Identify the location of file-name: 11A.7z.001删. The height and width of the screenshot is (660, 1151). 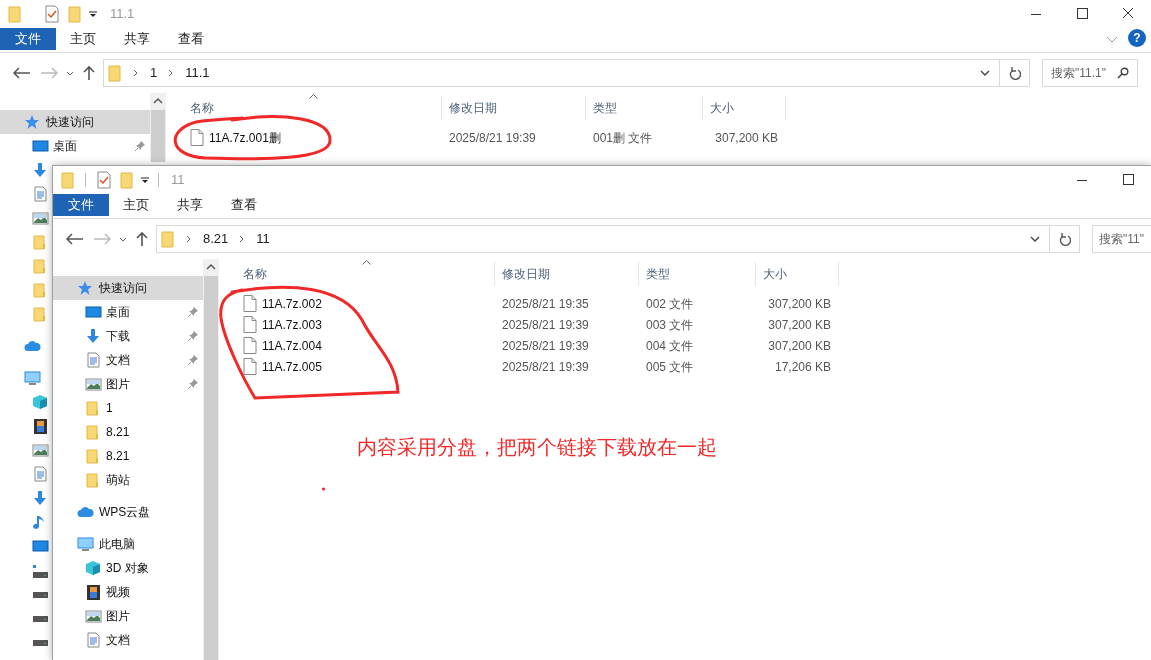
(245, 137).